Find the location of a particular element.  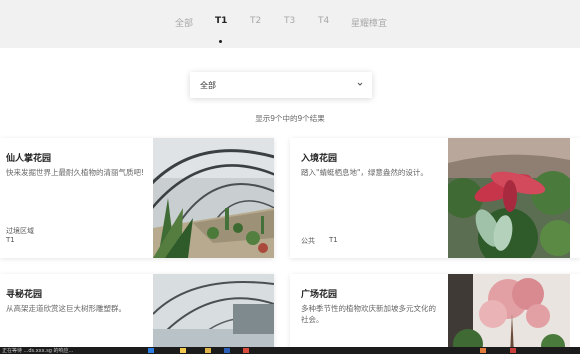

chevron-down-icon is located at coordinates (360, 84).